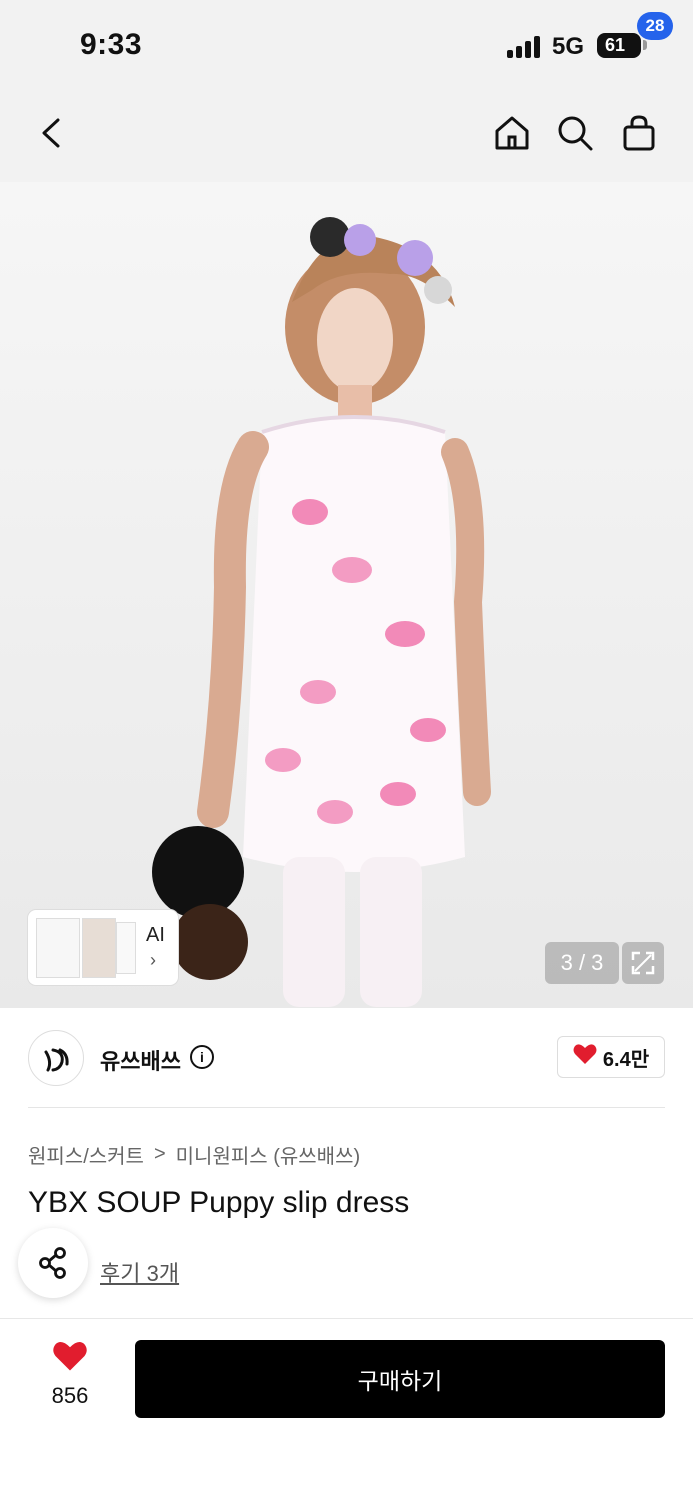  I want to click on breadcrumb-category: 원피스/스커트, so click(86, 1154).